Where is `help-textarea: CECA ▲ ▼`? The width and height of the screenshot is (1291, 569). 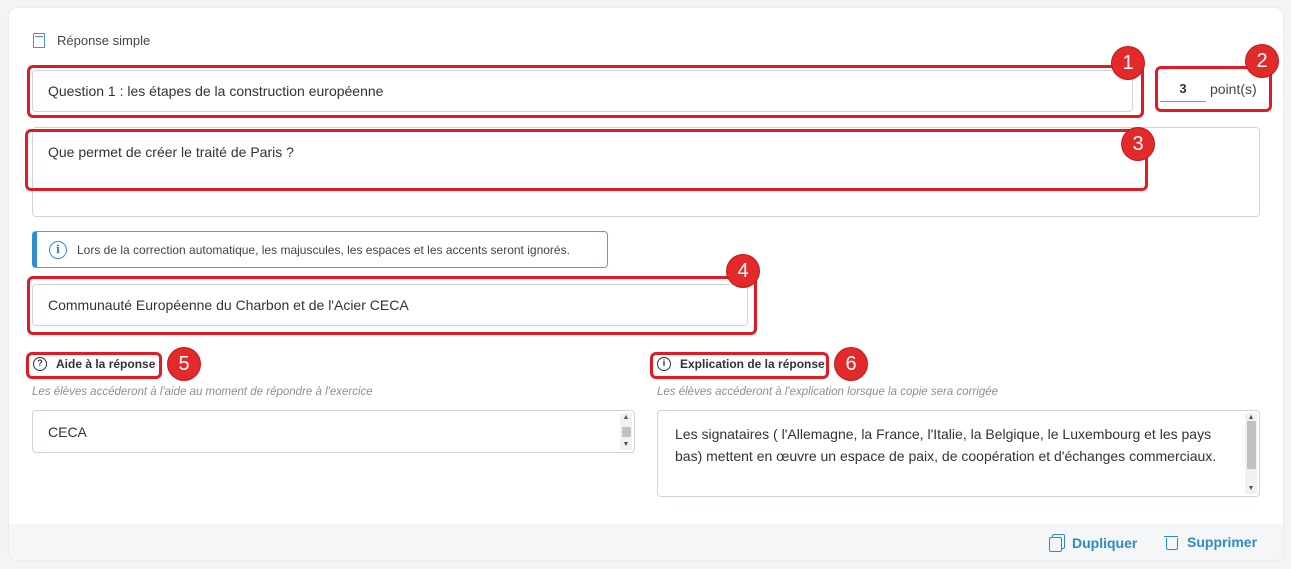 help-textarea: CECA ▲ ▼ is located at coordinates (333, 431).